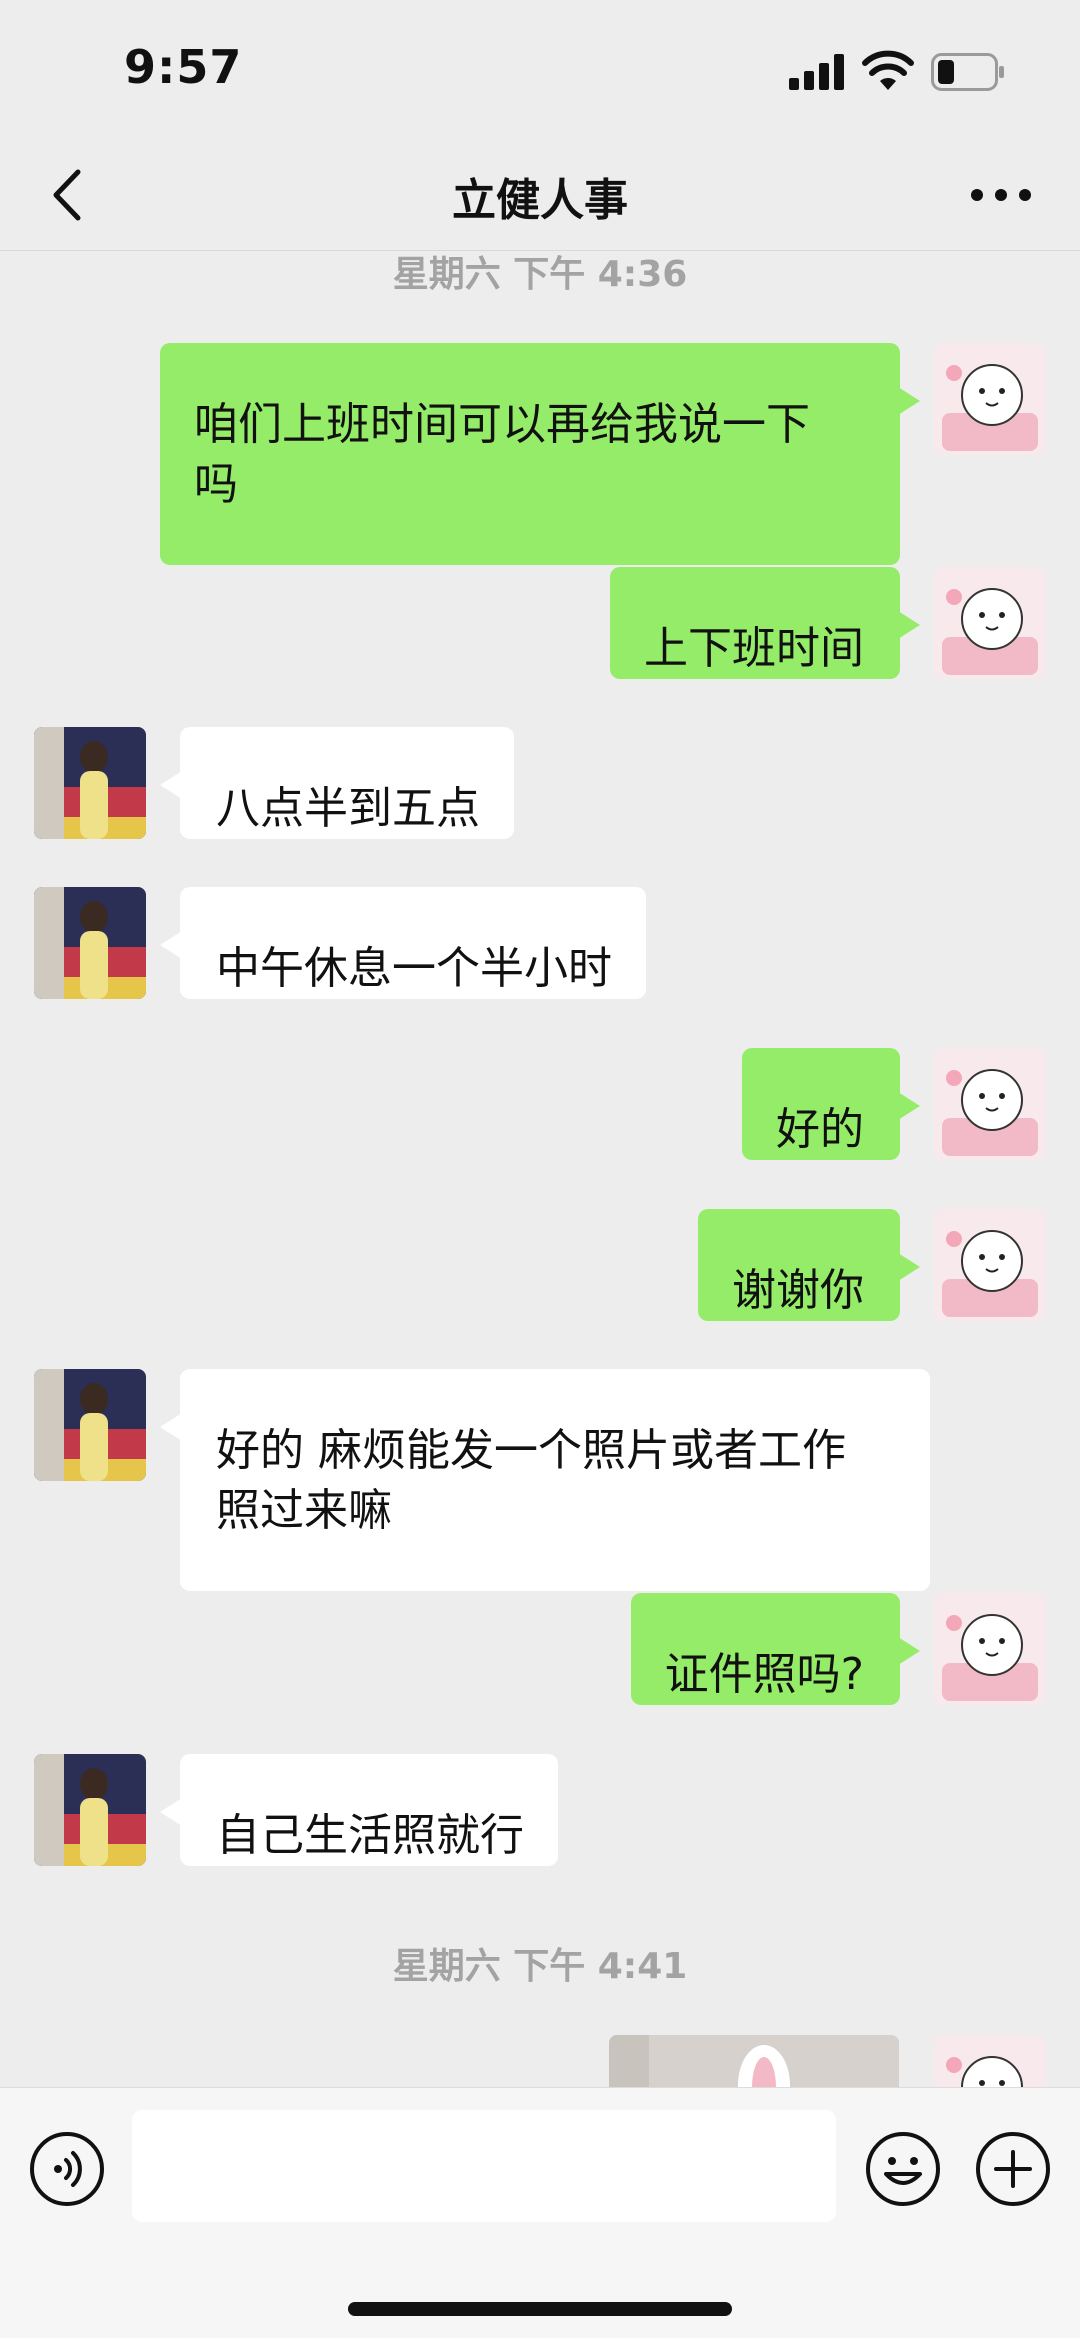 This screenshot has height=2338, width=1080. Describe the element at coordinates (337, 783) in the screenshot. I see `message-bubble-received: 八点半到五点` at that location.